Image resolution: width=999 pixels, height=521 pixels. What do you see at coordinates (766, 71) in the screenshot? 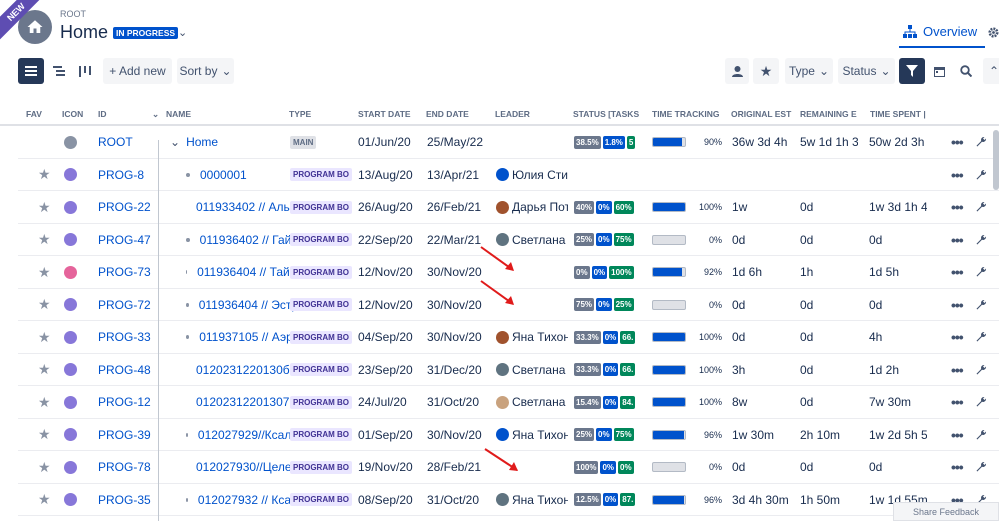
I see `favorite-filter-button: ★` at bounding box center [766, 71].